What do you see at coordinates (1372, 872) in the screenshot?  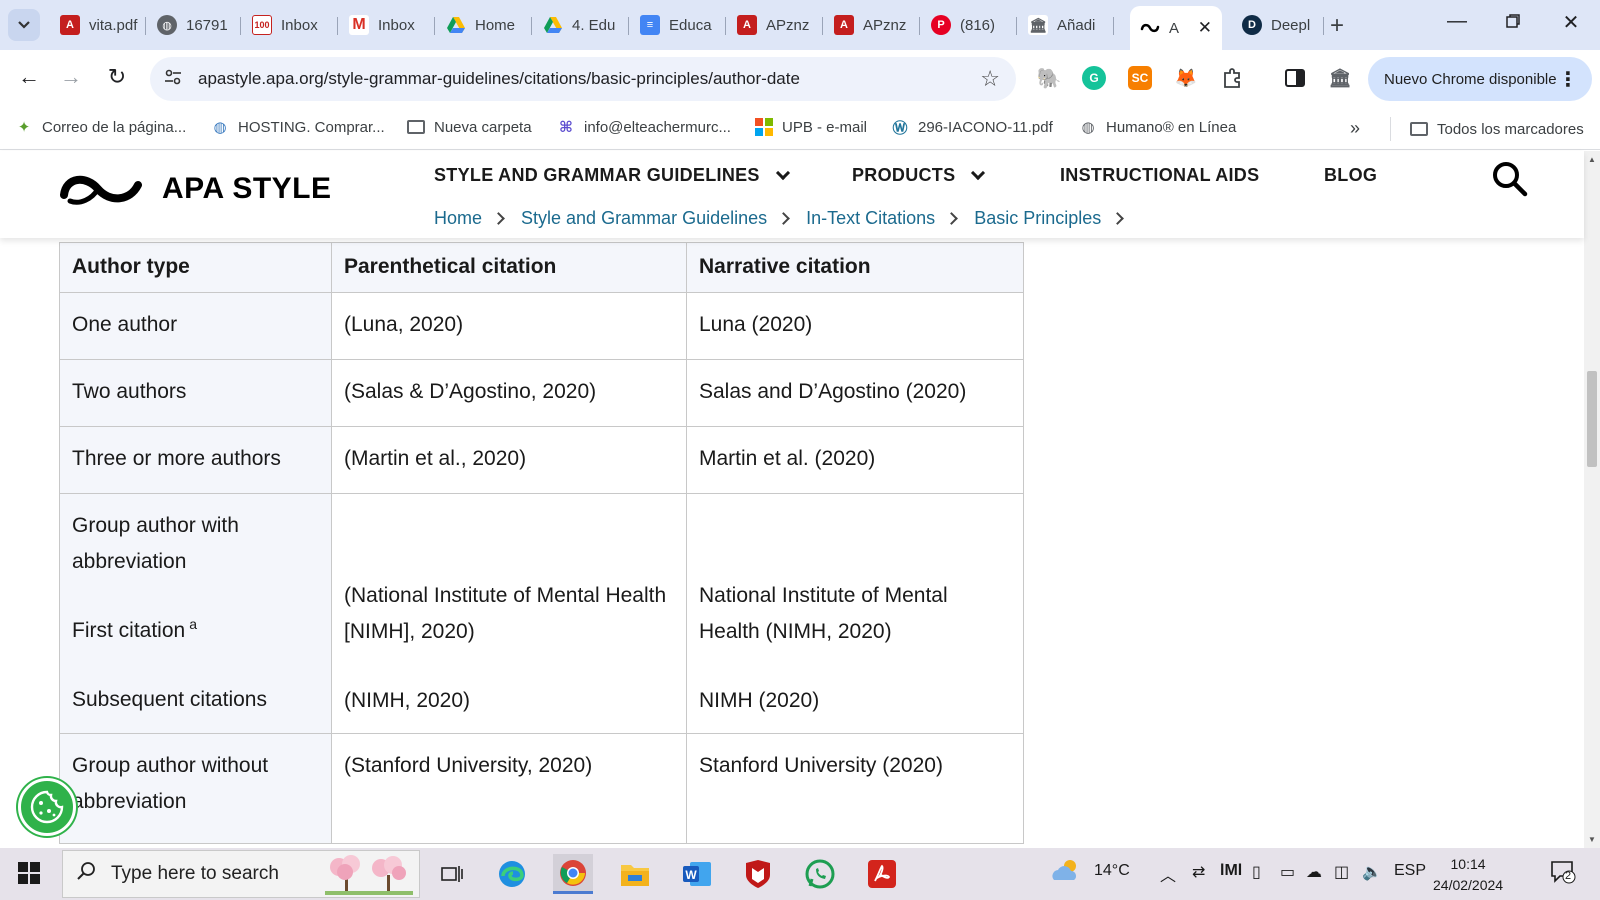 I see `volume-icon: 🔈` at bounding box center [1372, 872].